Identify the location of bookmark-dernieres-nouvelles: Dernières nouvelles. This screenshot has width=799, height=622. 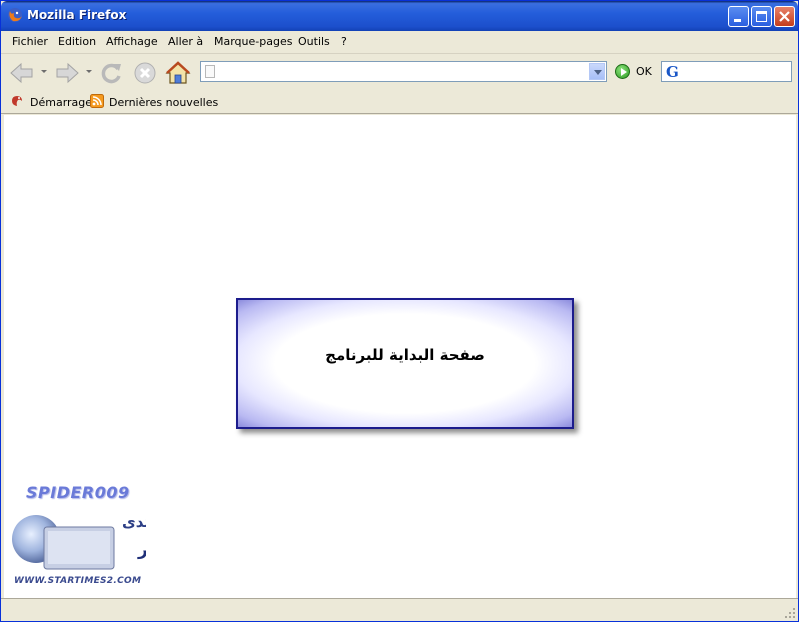
(163, 102).